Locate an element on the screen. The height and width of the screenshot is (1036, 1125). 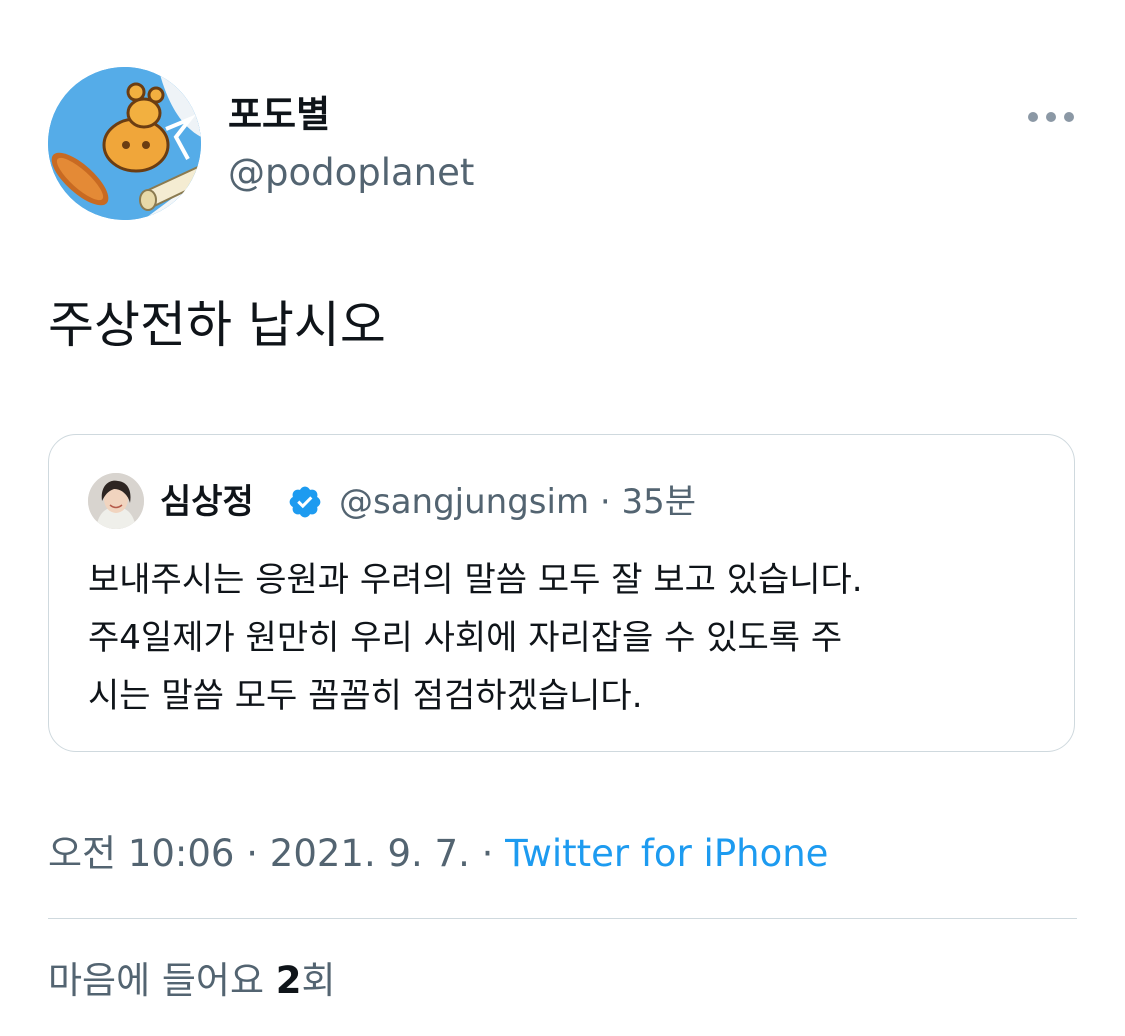
verified-badge-icon is located at coordinates (305, 502).